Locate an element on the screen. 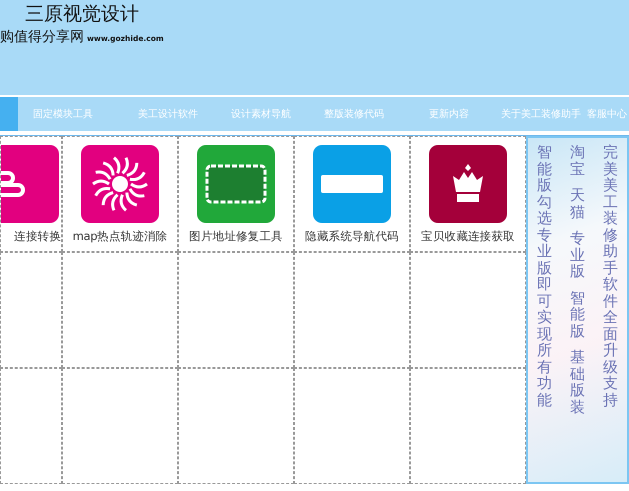  tool-cell: 连接转换 is located at coordinates (31, 194).